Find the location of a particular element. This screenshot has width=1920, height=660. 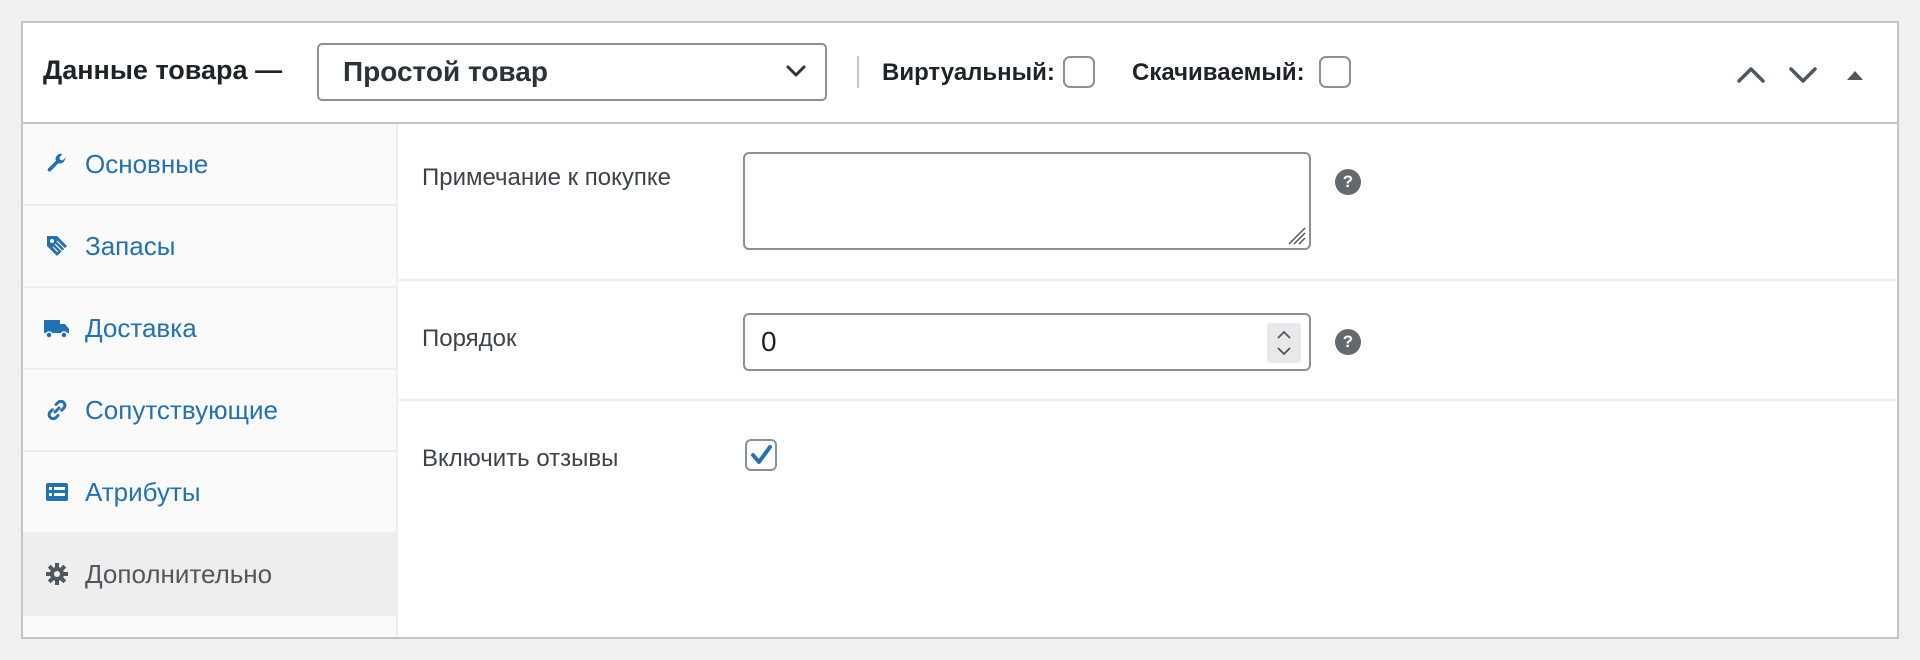

menu-order-row: Порядок 0 ? is located at coordinates (1147, 341).